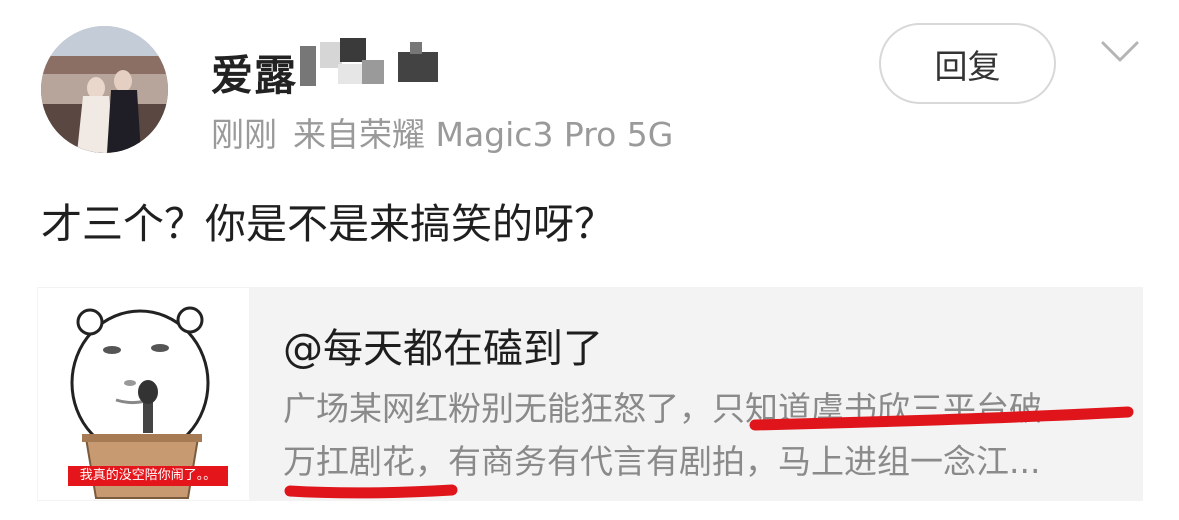  I want to click on avatar, so click(104, 89).